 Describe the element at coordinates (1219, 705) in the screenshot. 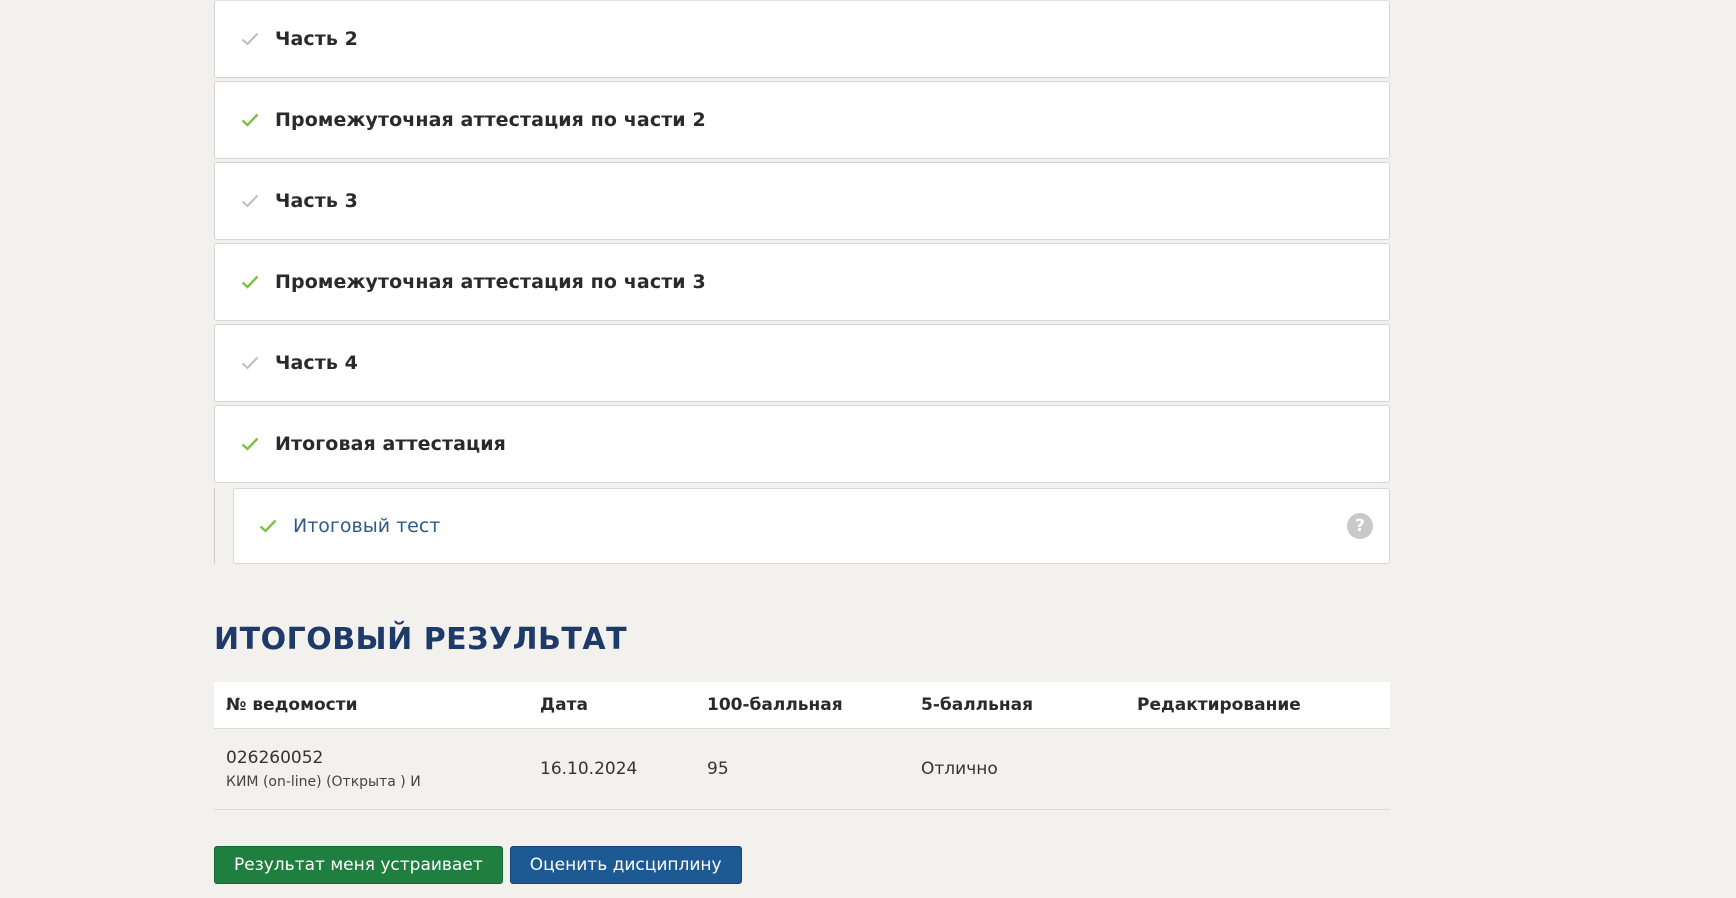

I see `column-header: Редактирование` at that location.